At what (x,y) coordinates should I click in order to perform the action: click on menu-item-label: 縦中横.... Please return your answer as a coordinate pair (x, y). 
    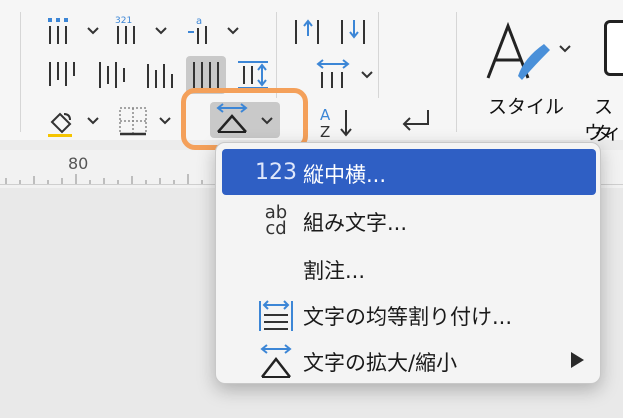
    Looking at the image, I should click on (345, 175).